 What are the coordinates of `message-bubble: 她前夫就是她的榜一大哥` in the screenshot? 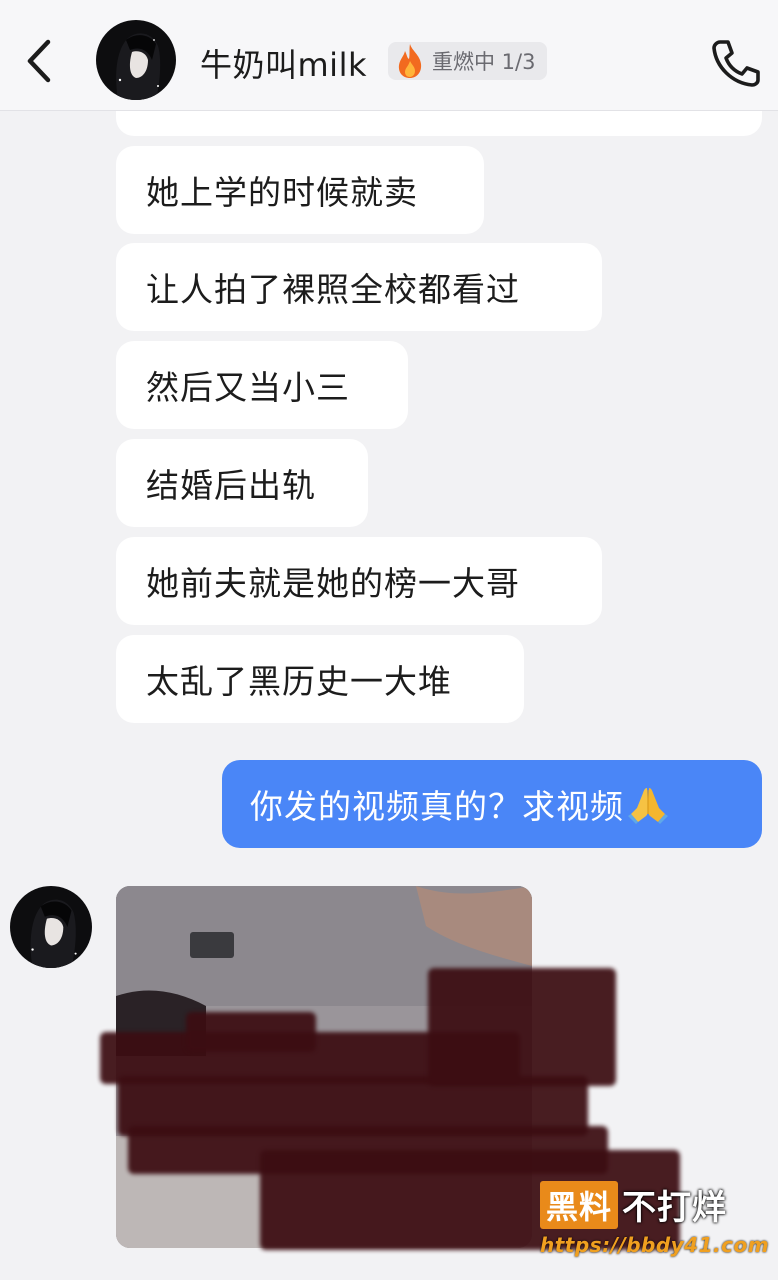 It's located at (359, 581).